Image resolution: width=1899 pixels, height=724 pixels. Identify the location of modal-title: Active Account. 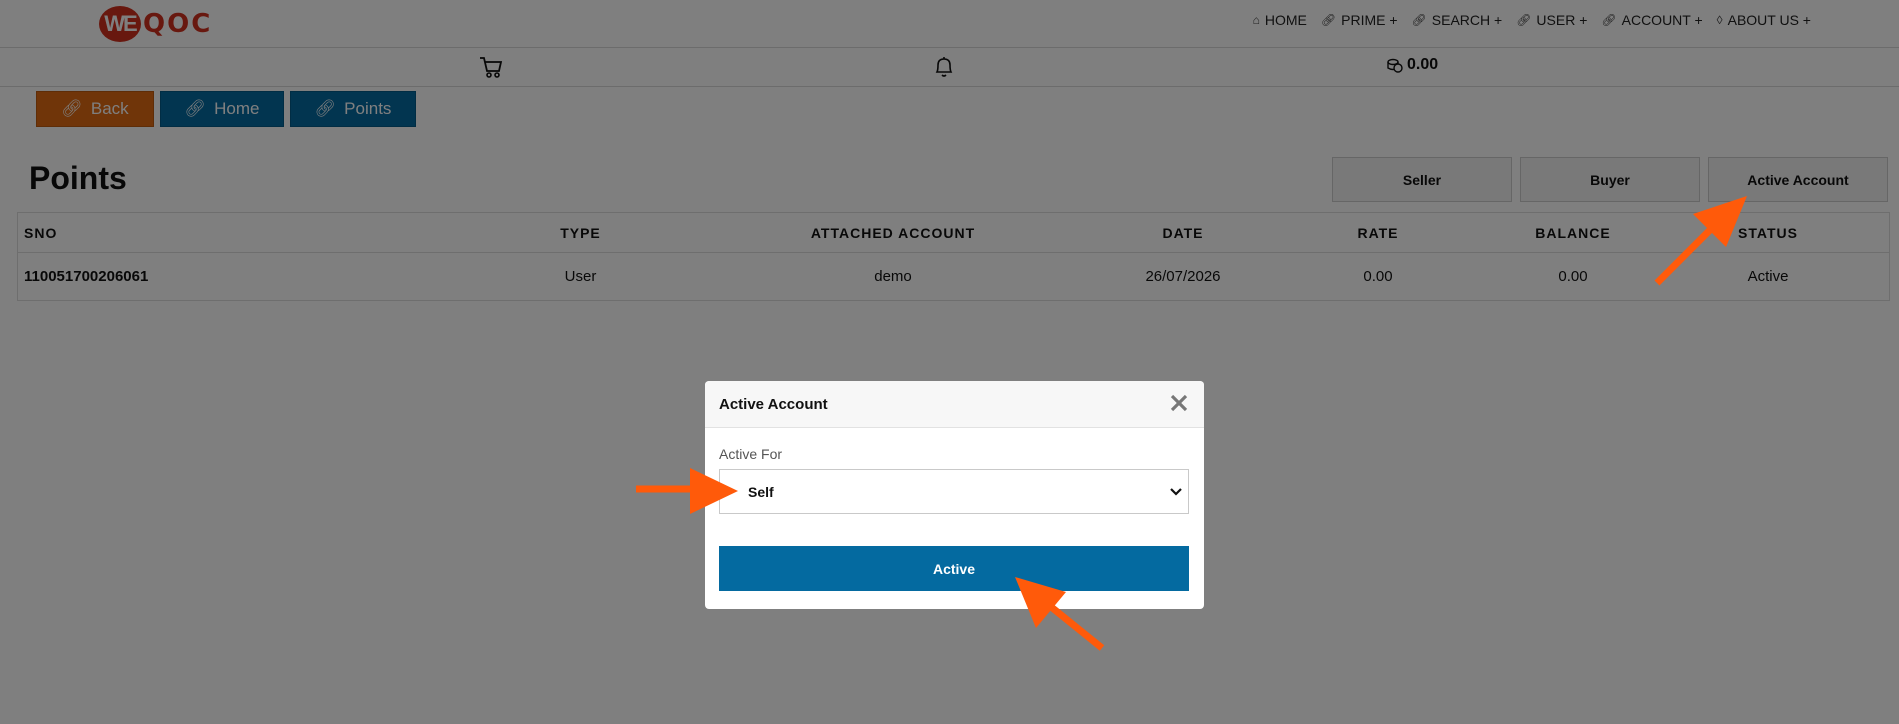
(773, 404).